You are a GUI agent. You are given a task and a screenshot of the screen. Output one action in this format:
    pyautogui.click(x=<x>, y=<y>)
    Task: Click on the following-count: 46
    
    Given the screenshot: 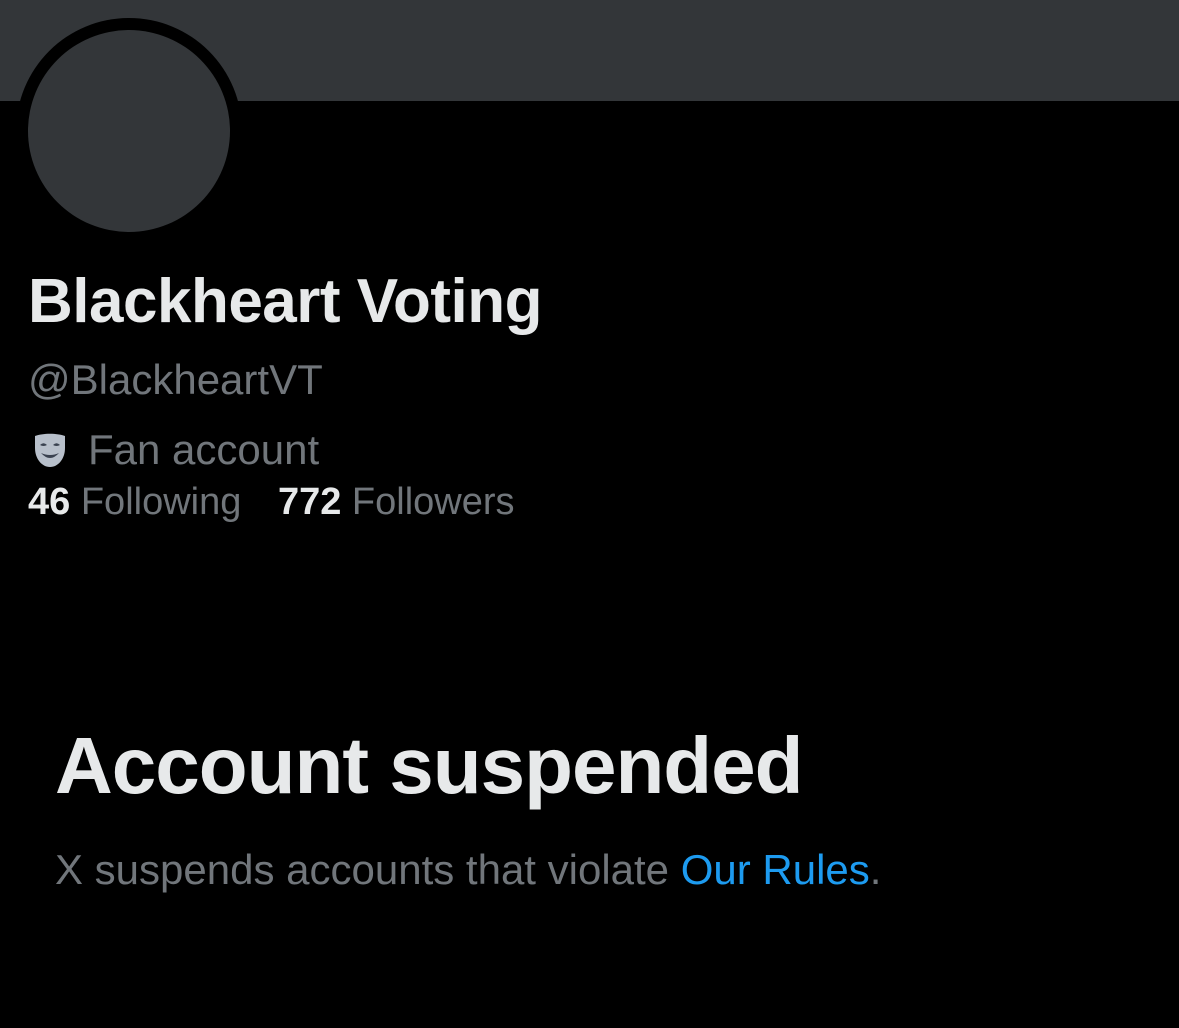 What is the action you would take?
    pyautogui.click(x=49, y=502)
    